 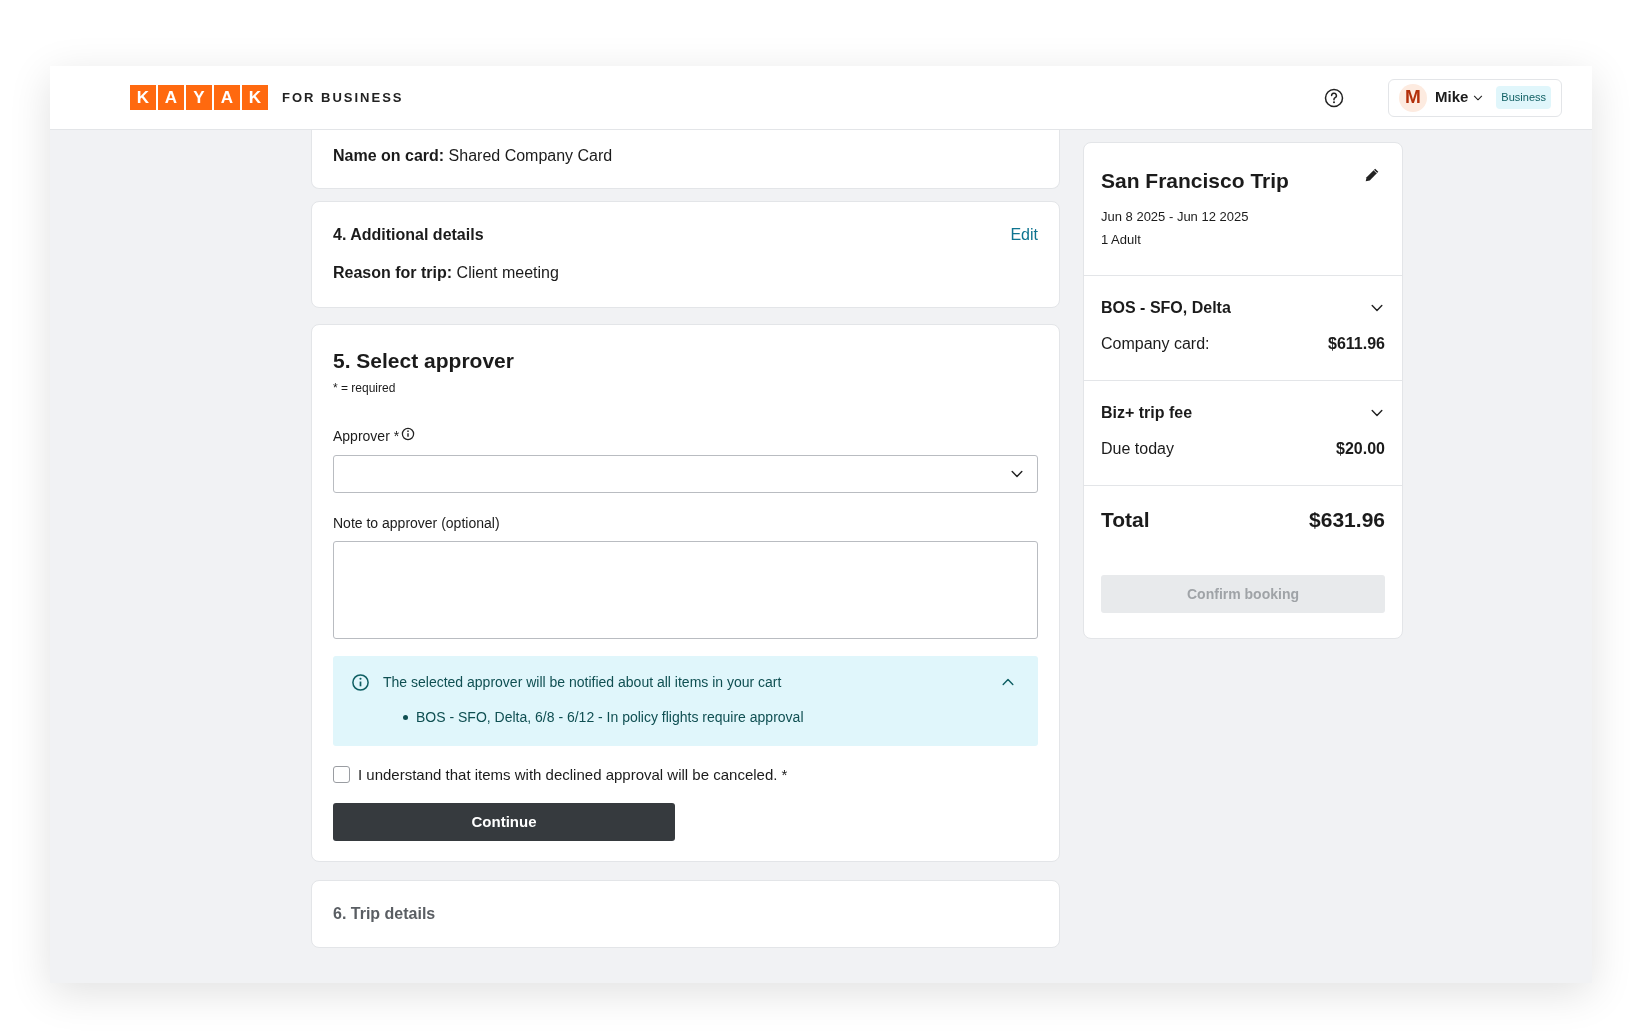 What do you see at coordinates (1475, 97) in the screenshot?
I see `user-menu-button: M Mike Business` at bounding box center [1475, 97].